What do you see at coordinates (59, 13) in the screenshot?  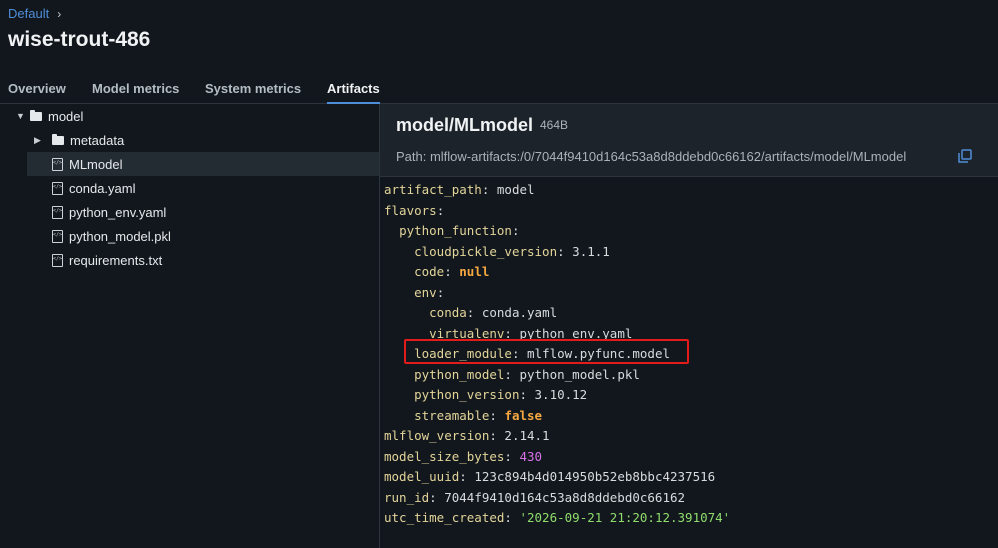 I see `chevron-right-icon: ›` at bounding box center [59, 13].